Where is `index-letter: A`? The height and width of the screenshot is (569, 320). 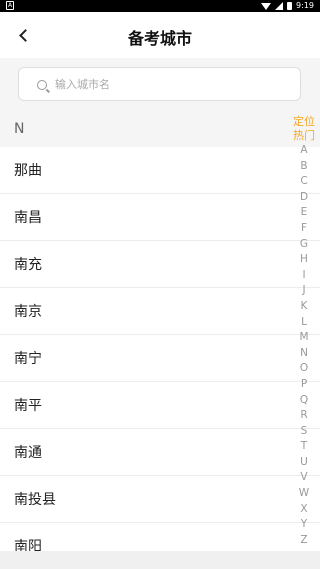 index-letter: A is located at coordinates (304, 151).